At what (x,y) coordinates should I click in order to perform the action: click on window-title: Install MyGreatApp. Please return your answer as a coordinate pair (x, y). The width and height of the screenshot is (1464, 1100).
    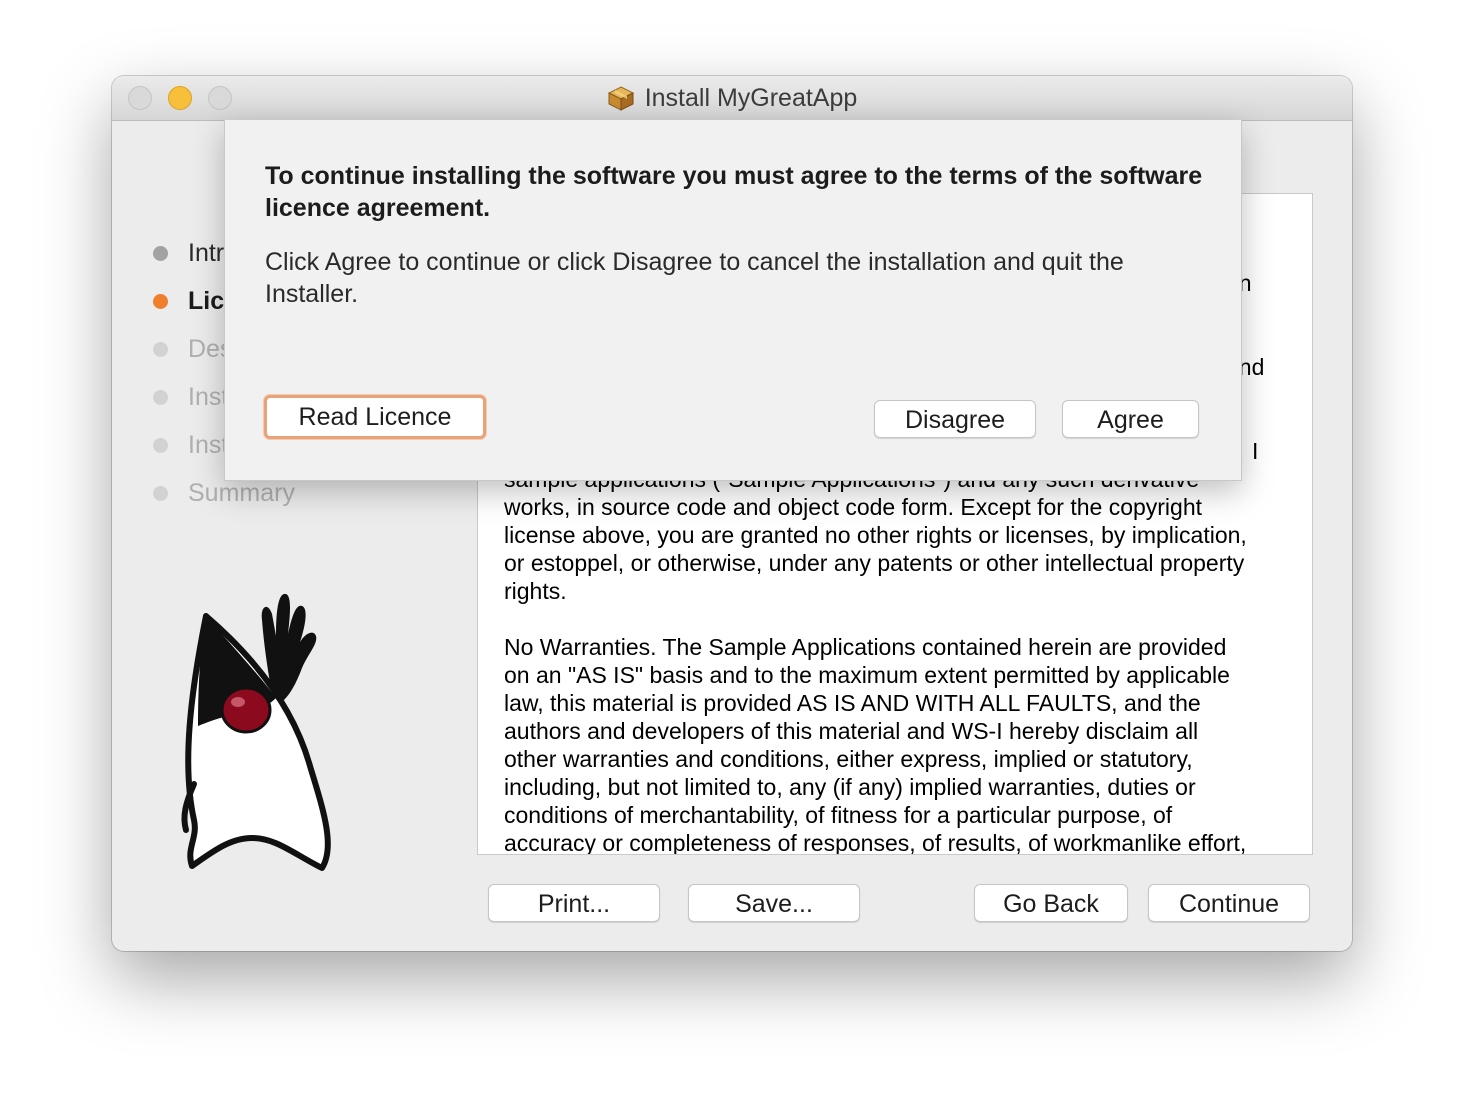
    Looking at the image, I should click on (751, 97).